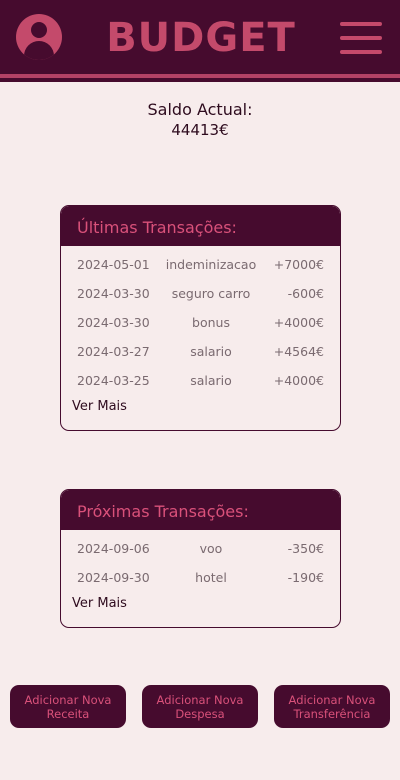 Image resolution: width=400 pixels, height=780 pixels. What do you see at coordinates (200, 80) in the screenshot?
I see `header-bottom-band` at bounding box center [200, 80].